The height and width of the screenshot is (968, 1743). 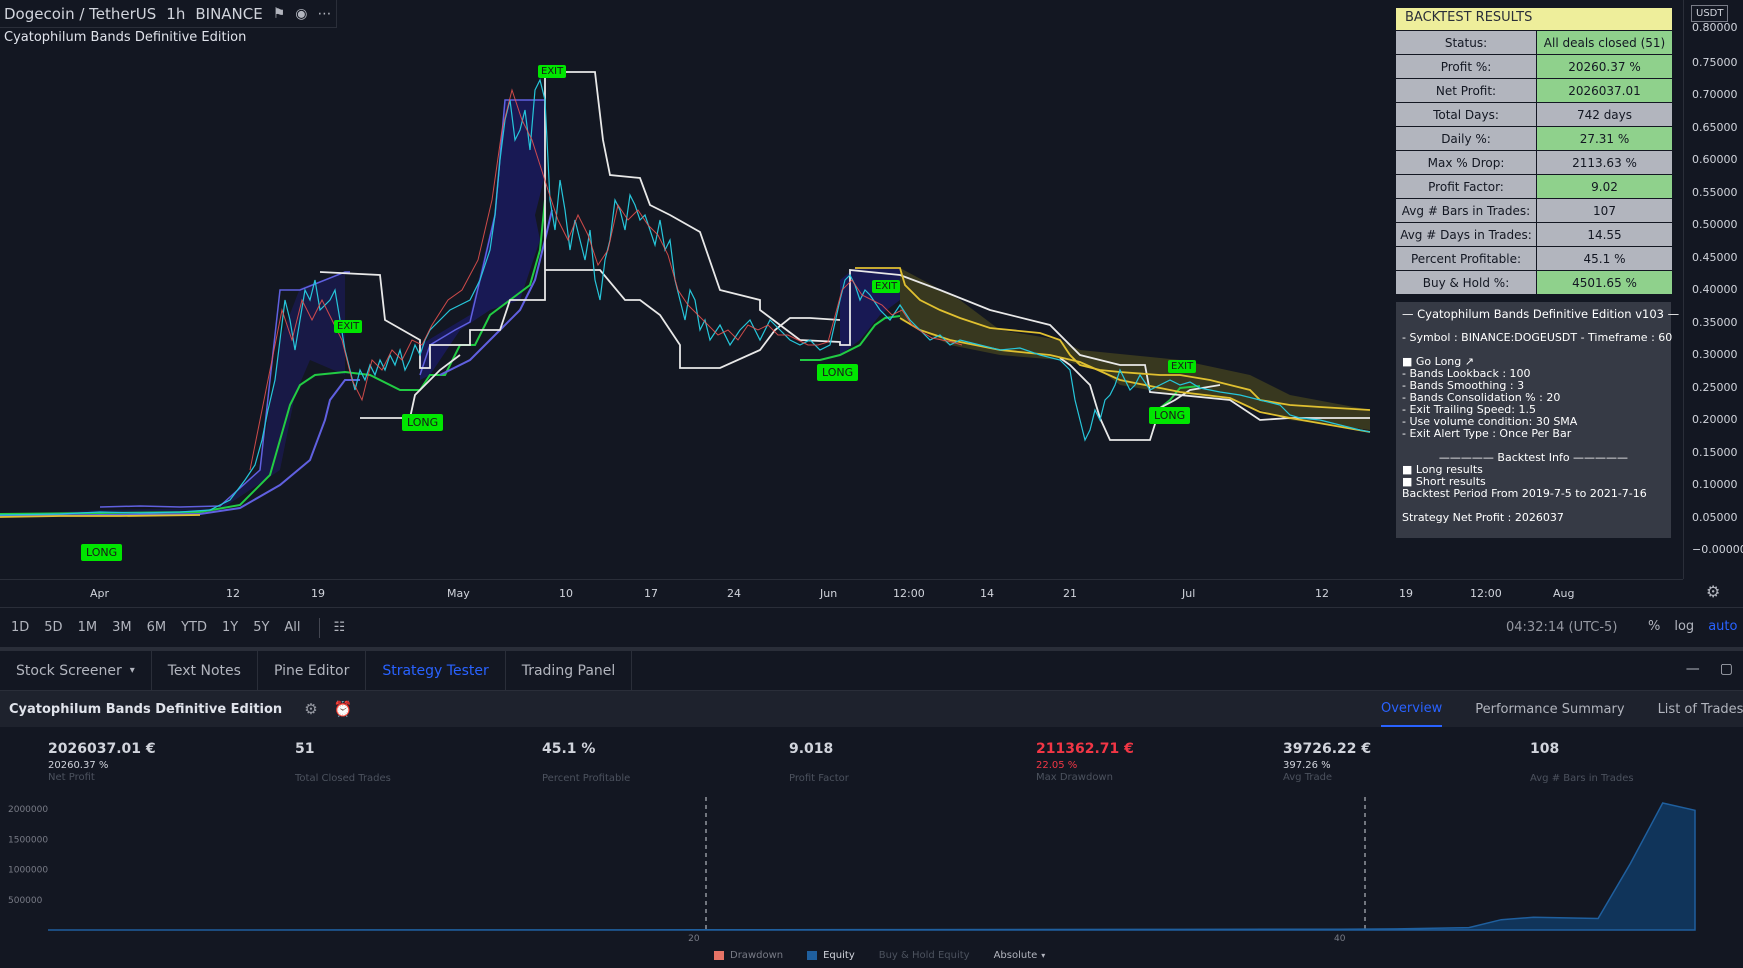 What do you see at coordinates (1486, 593) in the screenshot?
I see `time-tick: 12:00` at bounding box center [1486, 593].